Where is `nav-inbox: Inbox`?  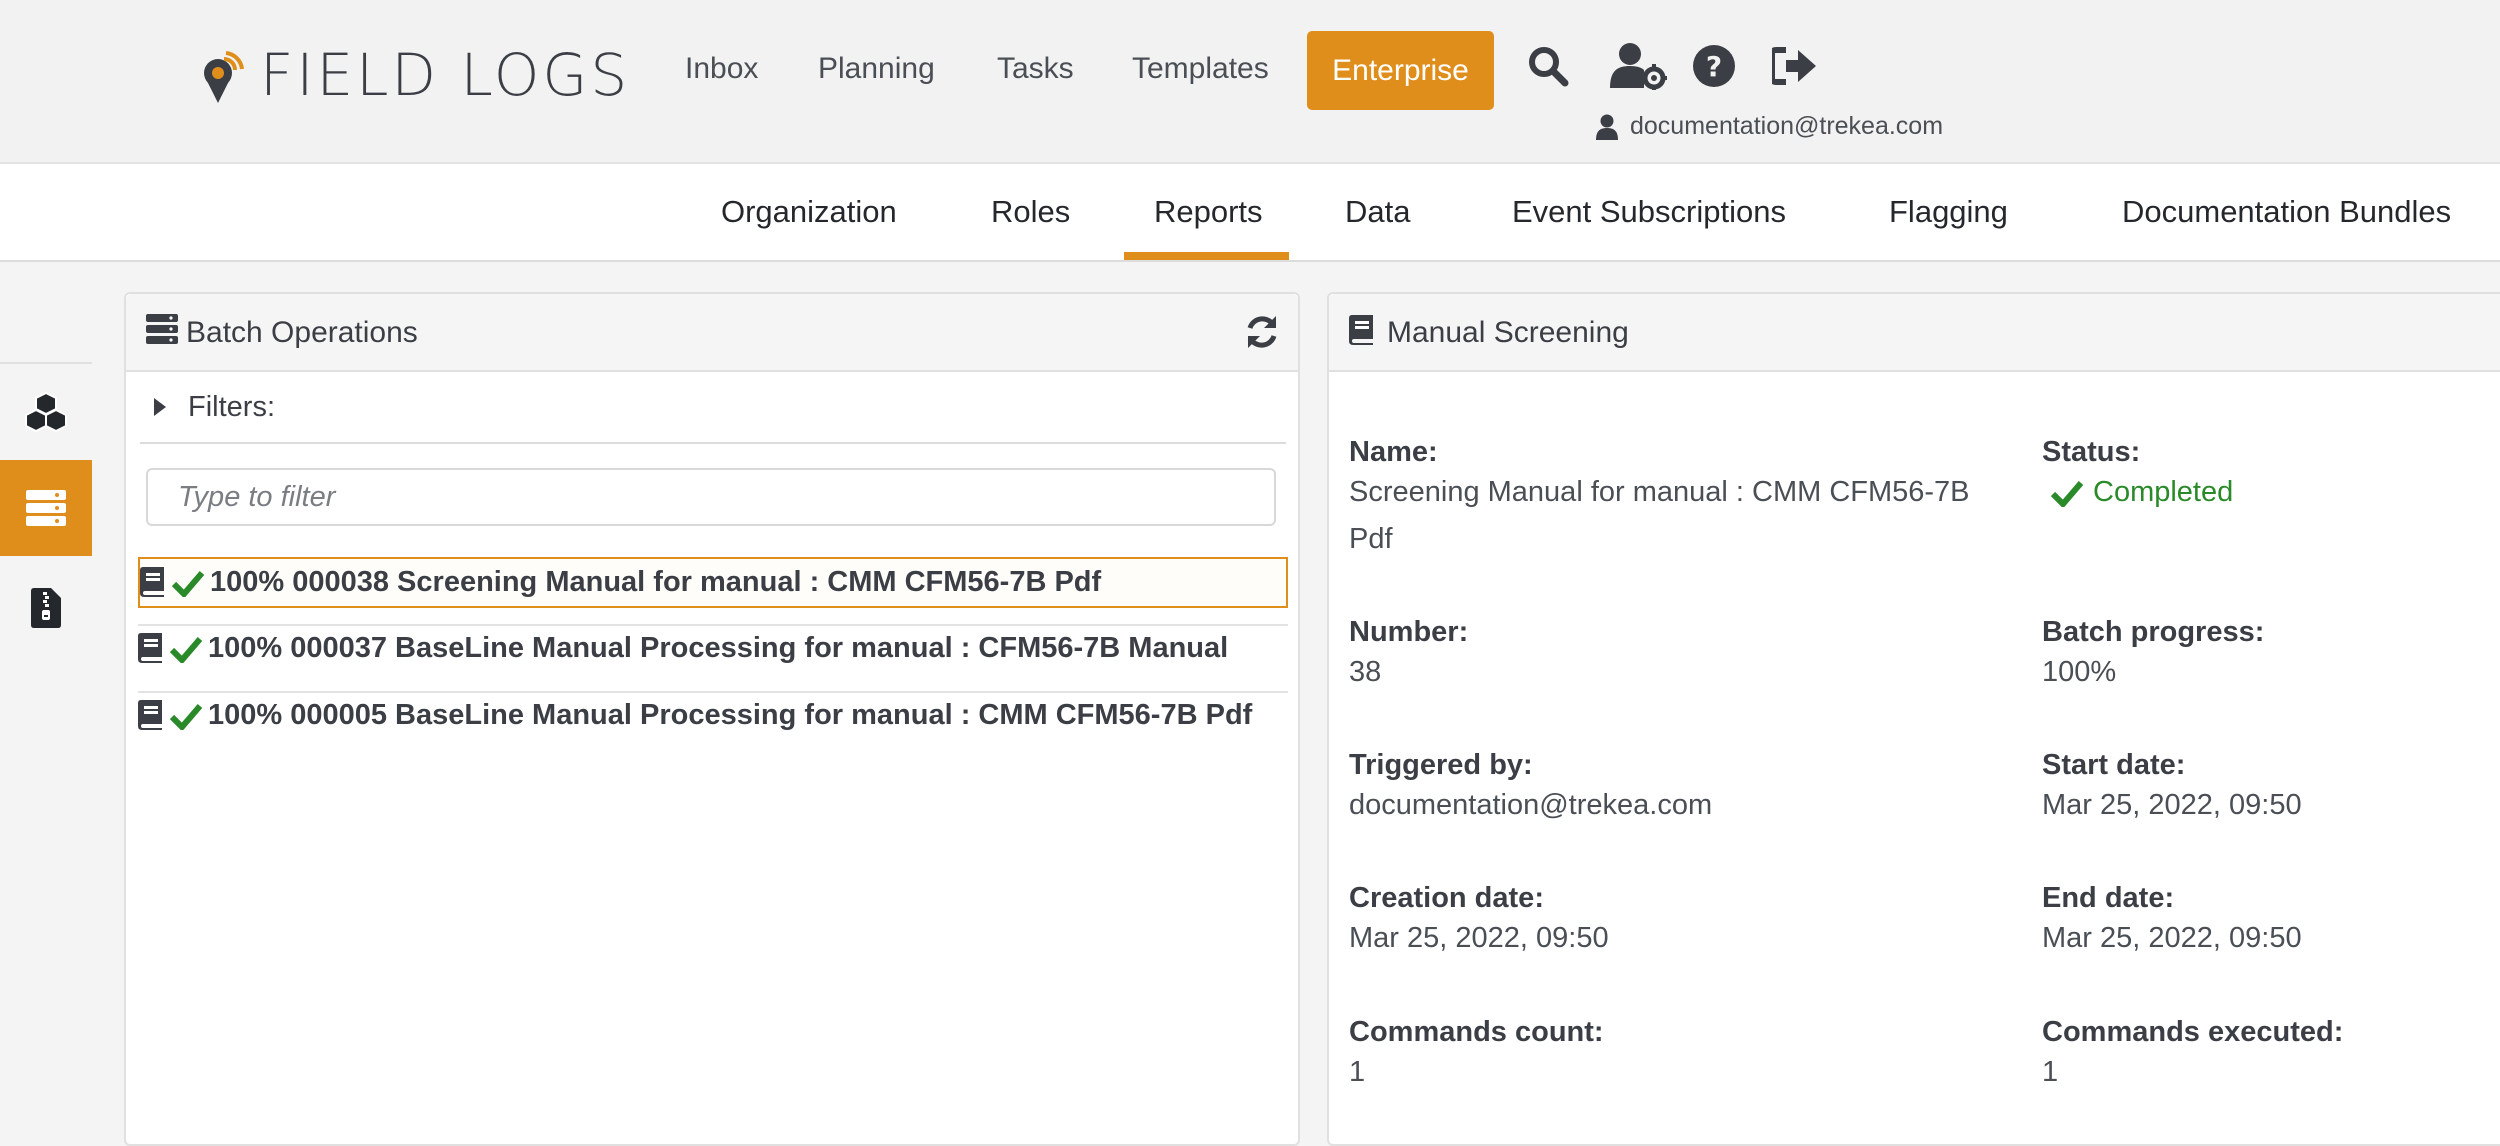
nav-inbox: Inbox is located at coordinates (721, 69).